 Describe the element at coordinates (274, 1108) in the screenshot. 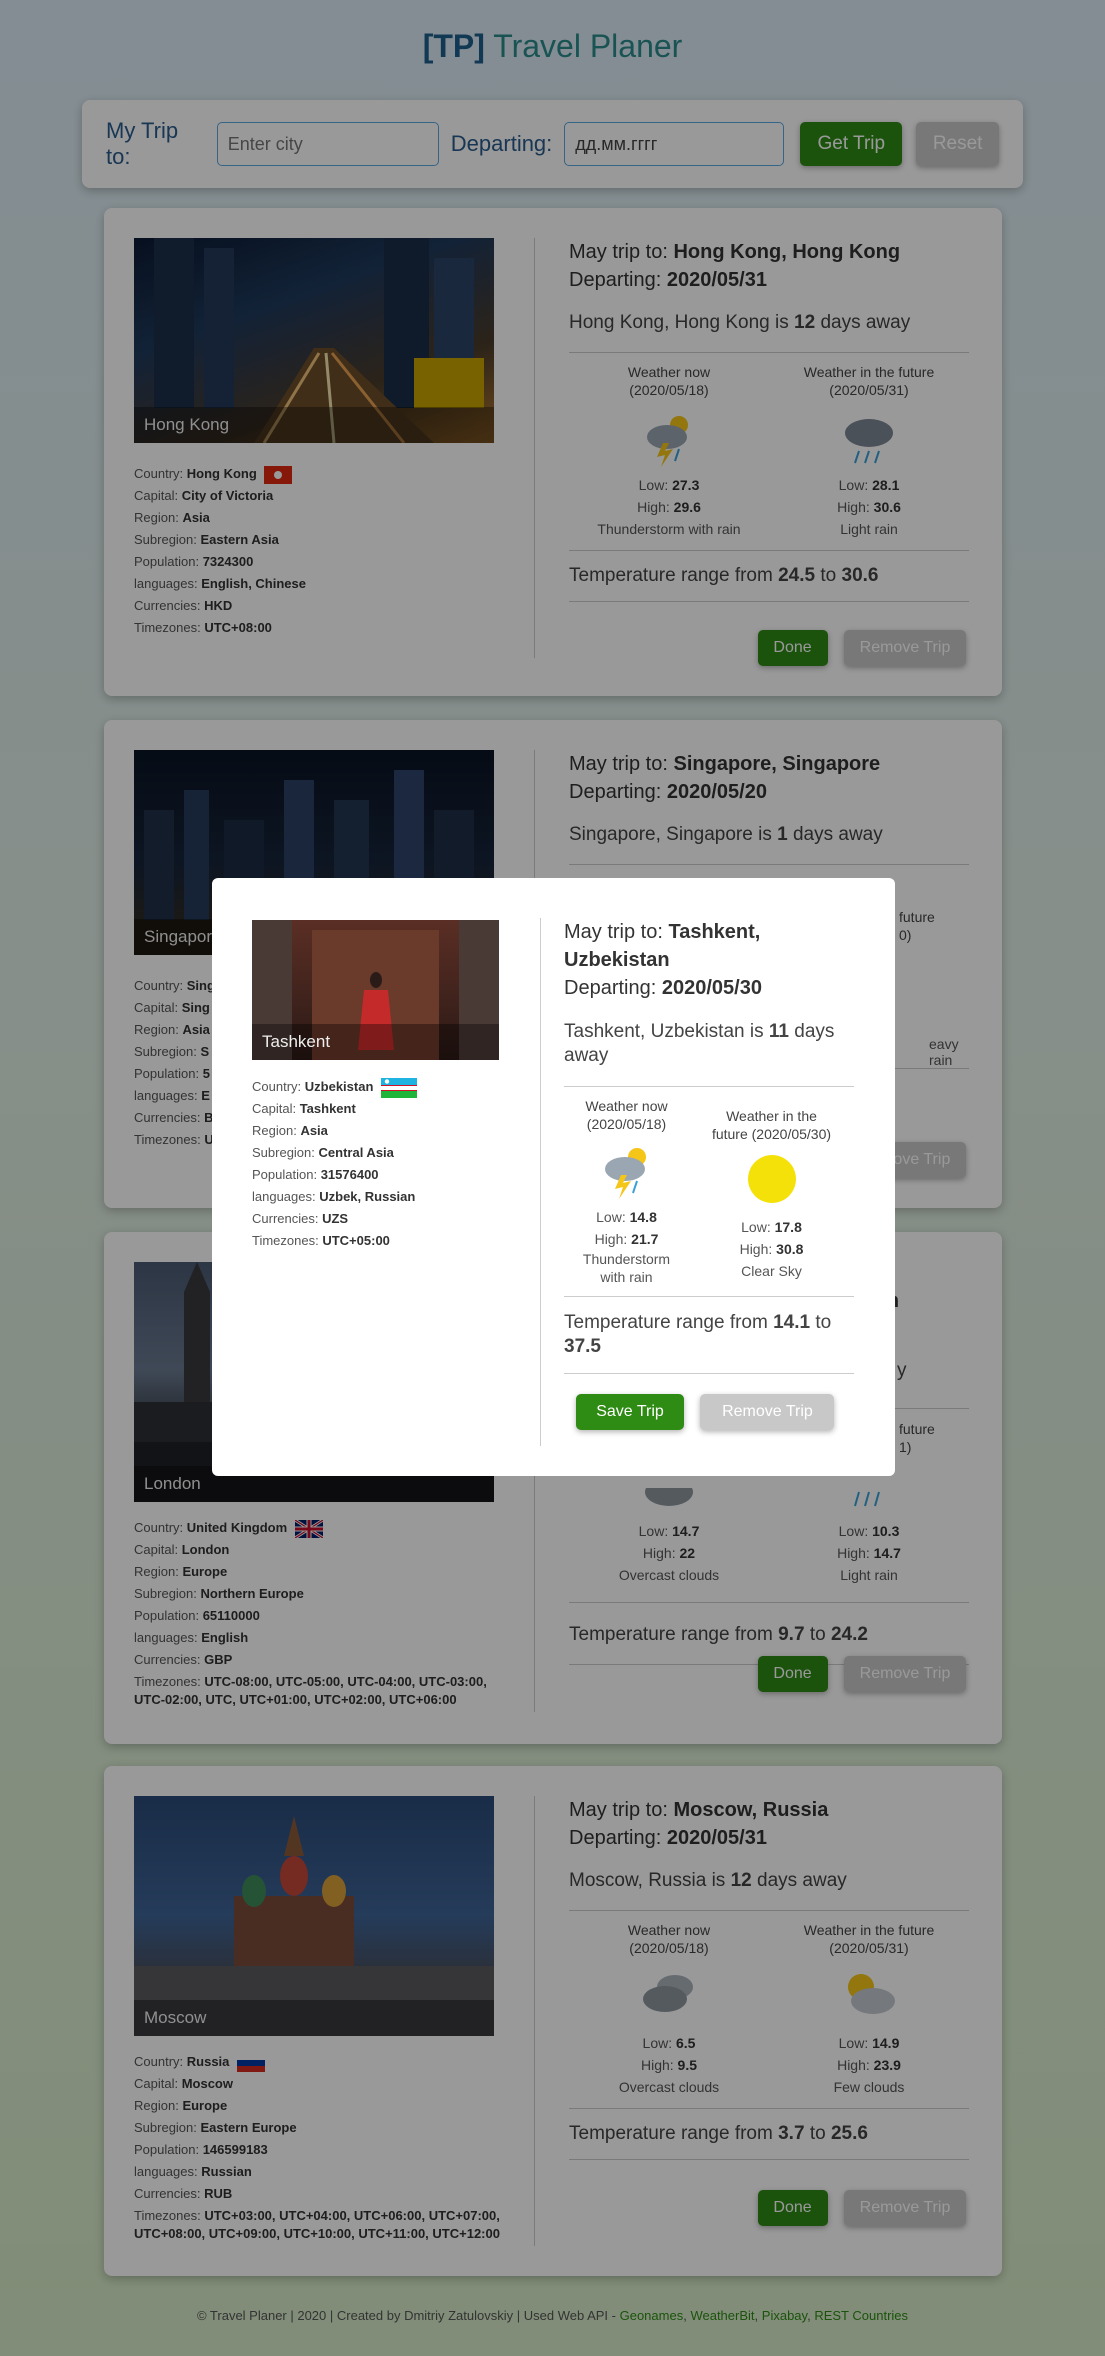

I see `capital-label: Capital:` at that location.